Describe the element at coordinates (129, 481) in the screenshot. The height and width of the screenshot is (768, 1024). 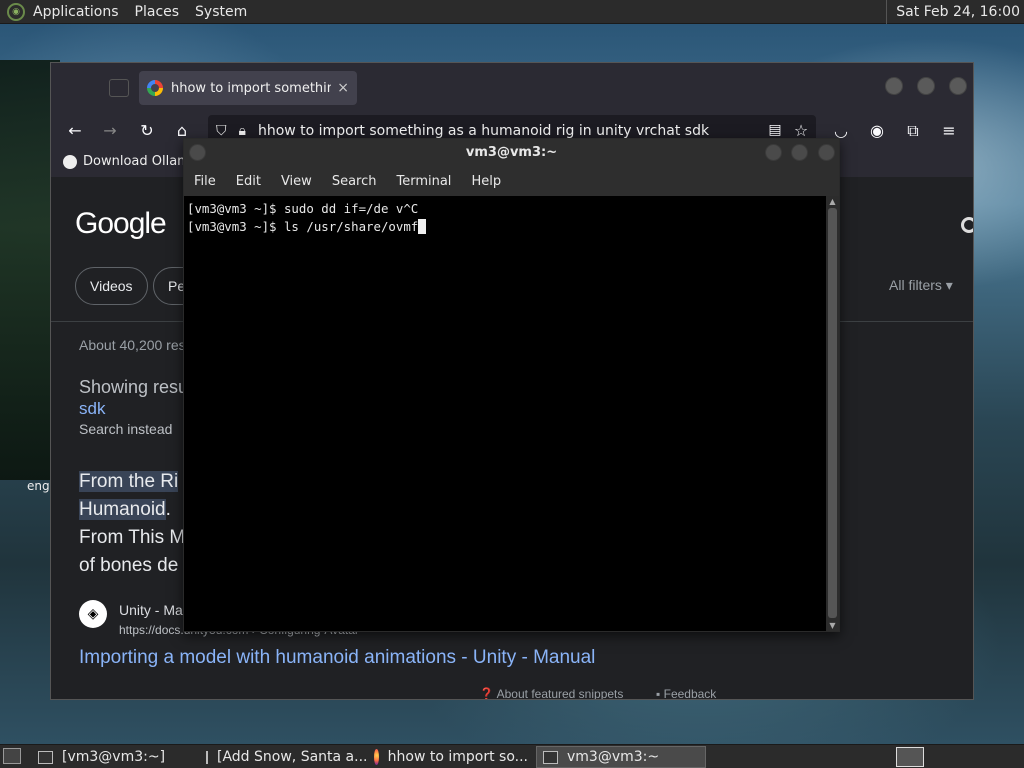
I see `snippet-line-1: From the Ri` at that location.